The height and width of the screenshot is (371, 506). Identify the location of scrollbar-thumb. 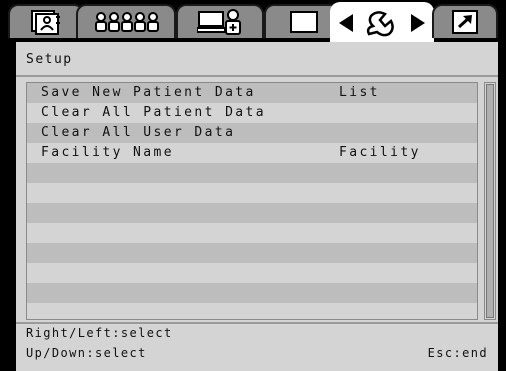
(490, 201).